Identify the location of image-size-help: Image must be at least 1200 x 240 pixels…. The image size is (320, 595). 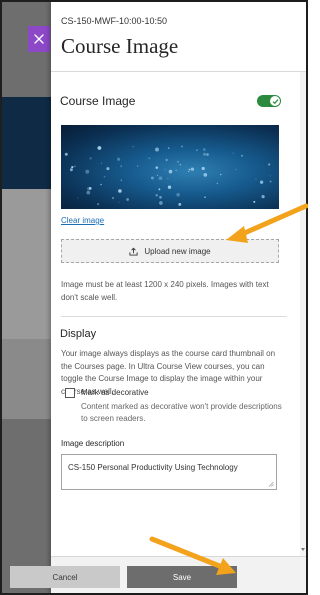
(165, 291).